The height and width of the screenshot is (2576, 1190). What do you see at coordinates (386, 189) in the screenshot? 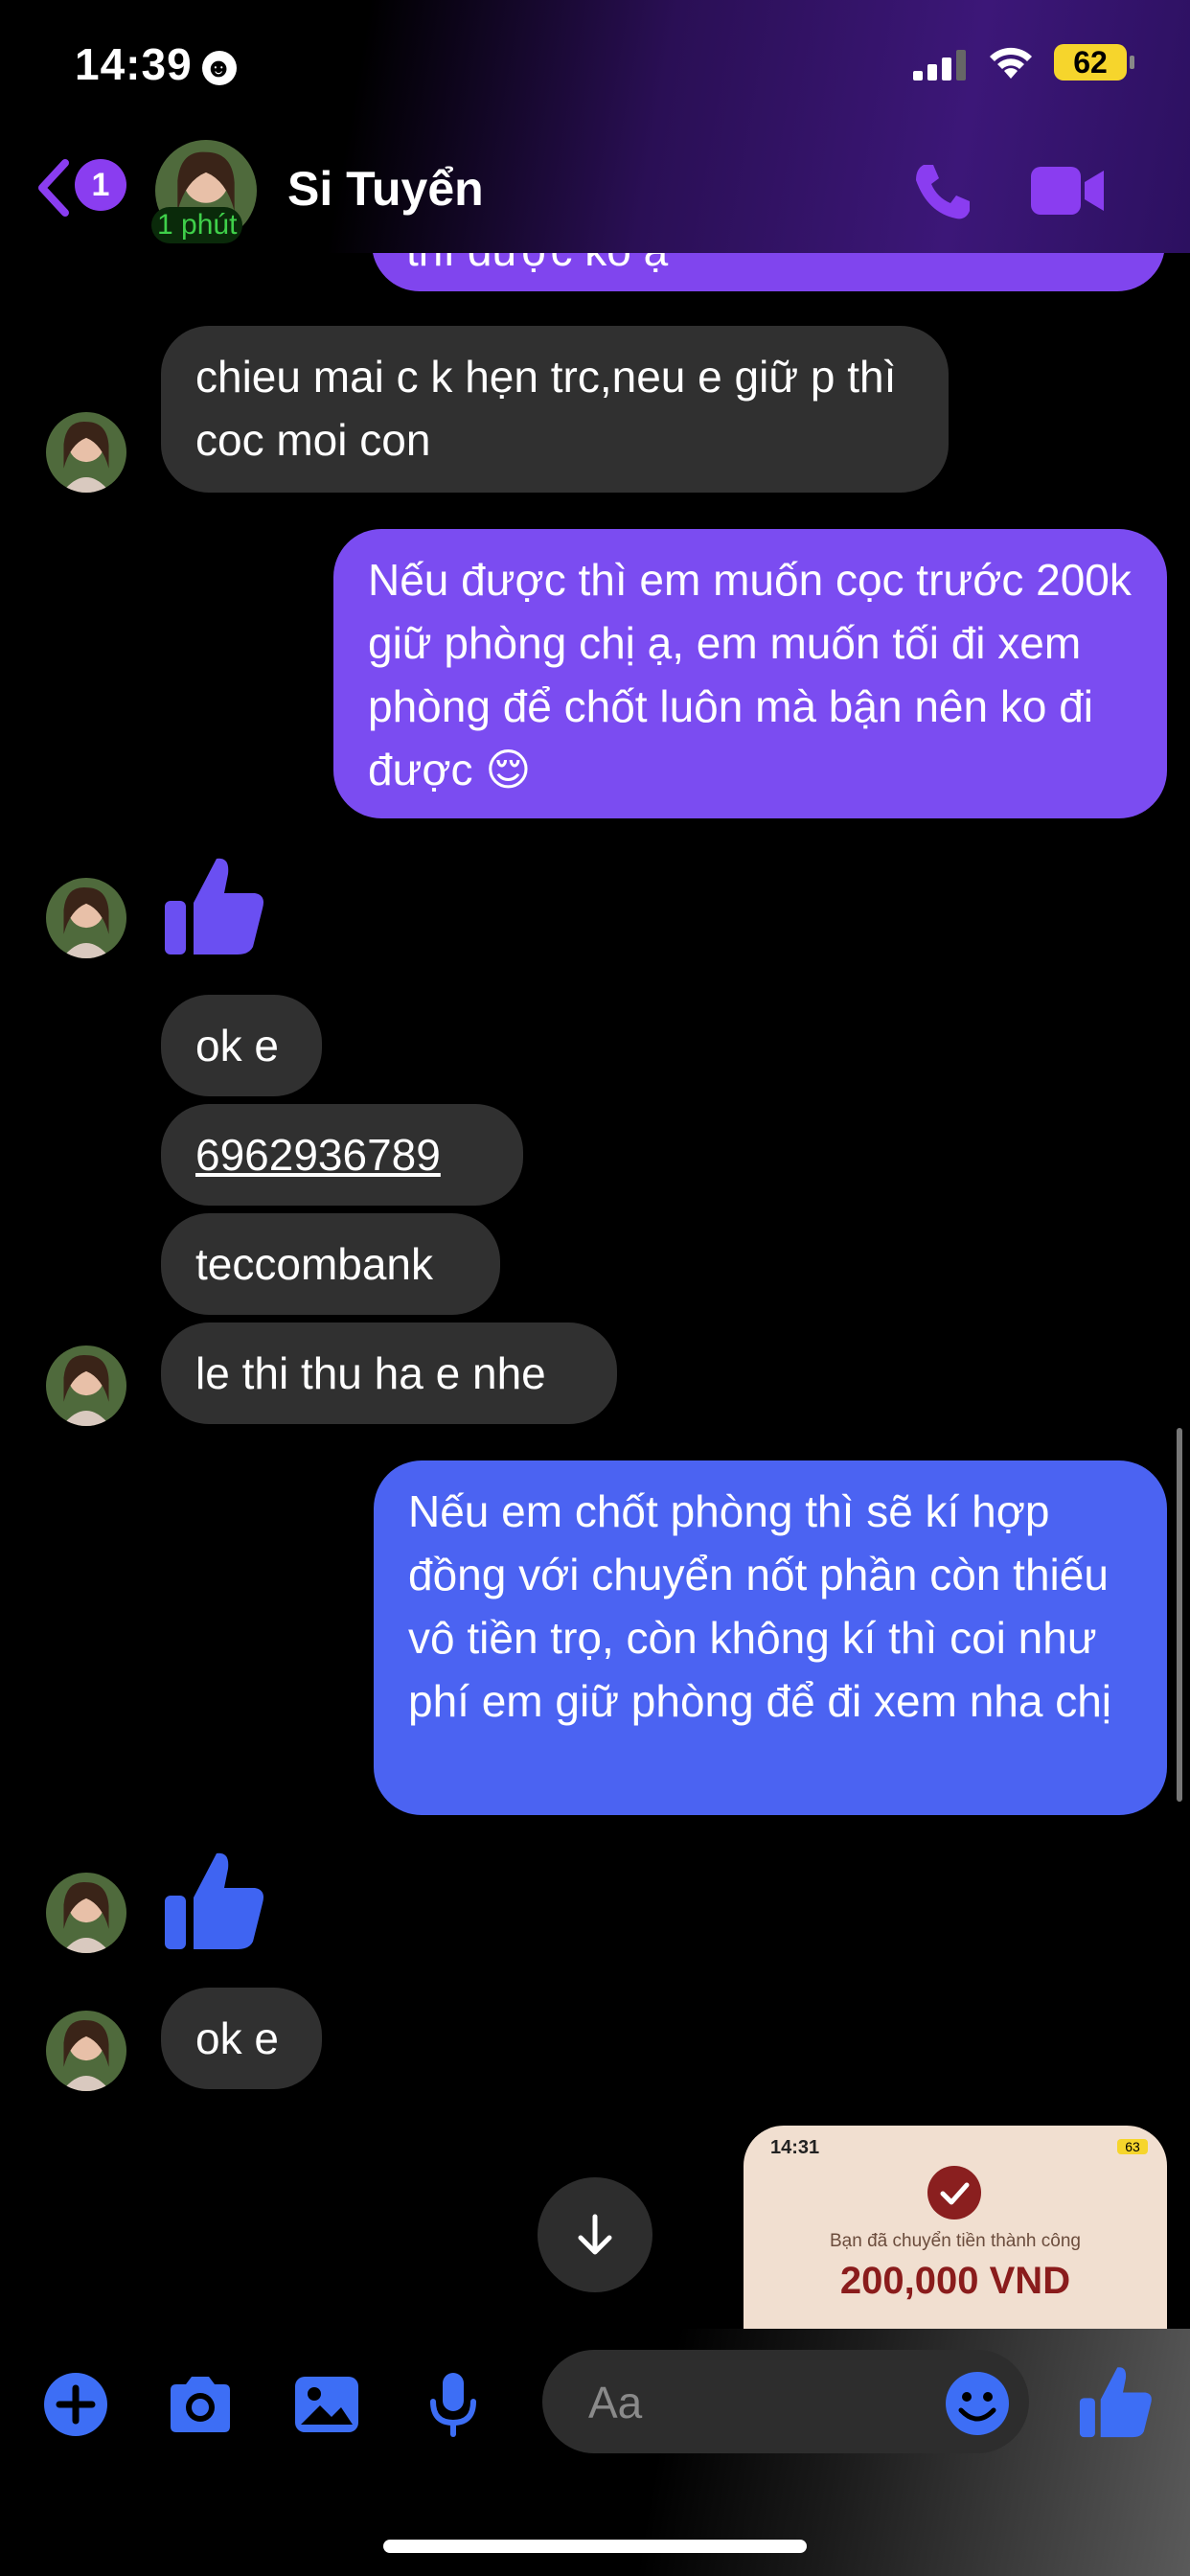
I see `contact-name: Si Tuyển` at bounding box center [386, 189].